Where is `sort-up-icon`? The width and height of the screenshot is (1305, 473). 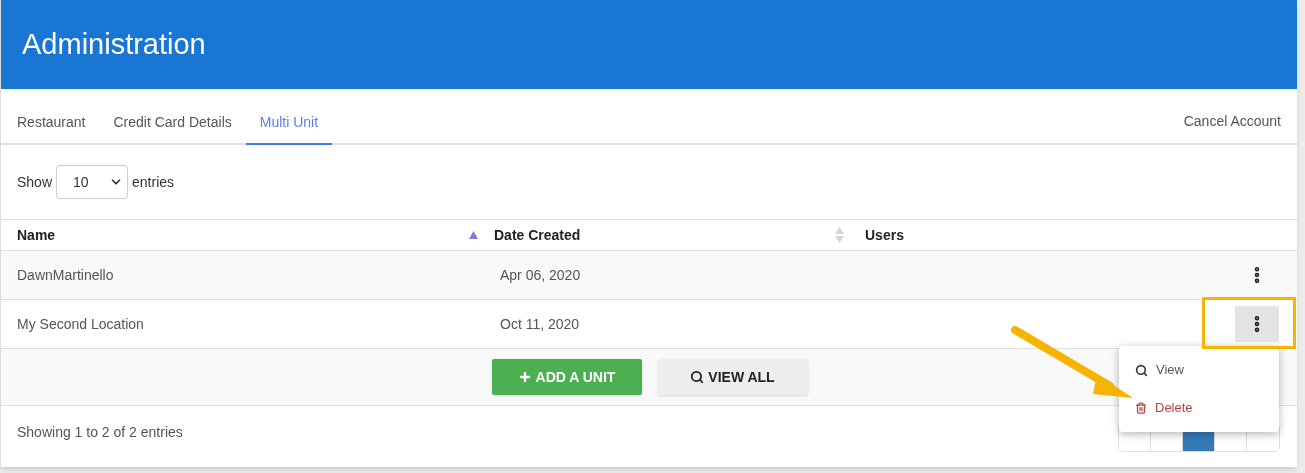
sort-up-icon is located at coordinates (473, 235).